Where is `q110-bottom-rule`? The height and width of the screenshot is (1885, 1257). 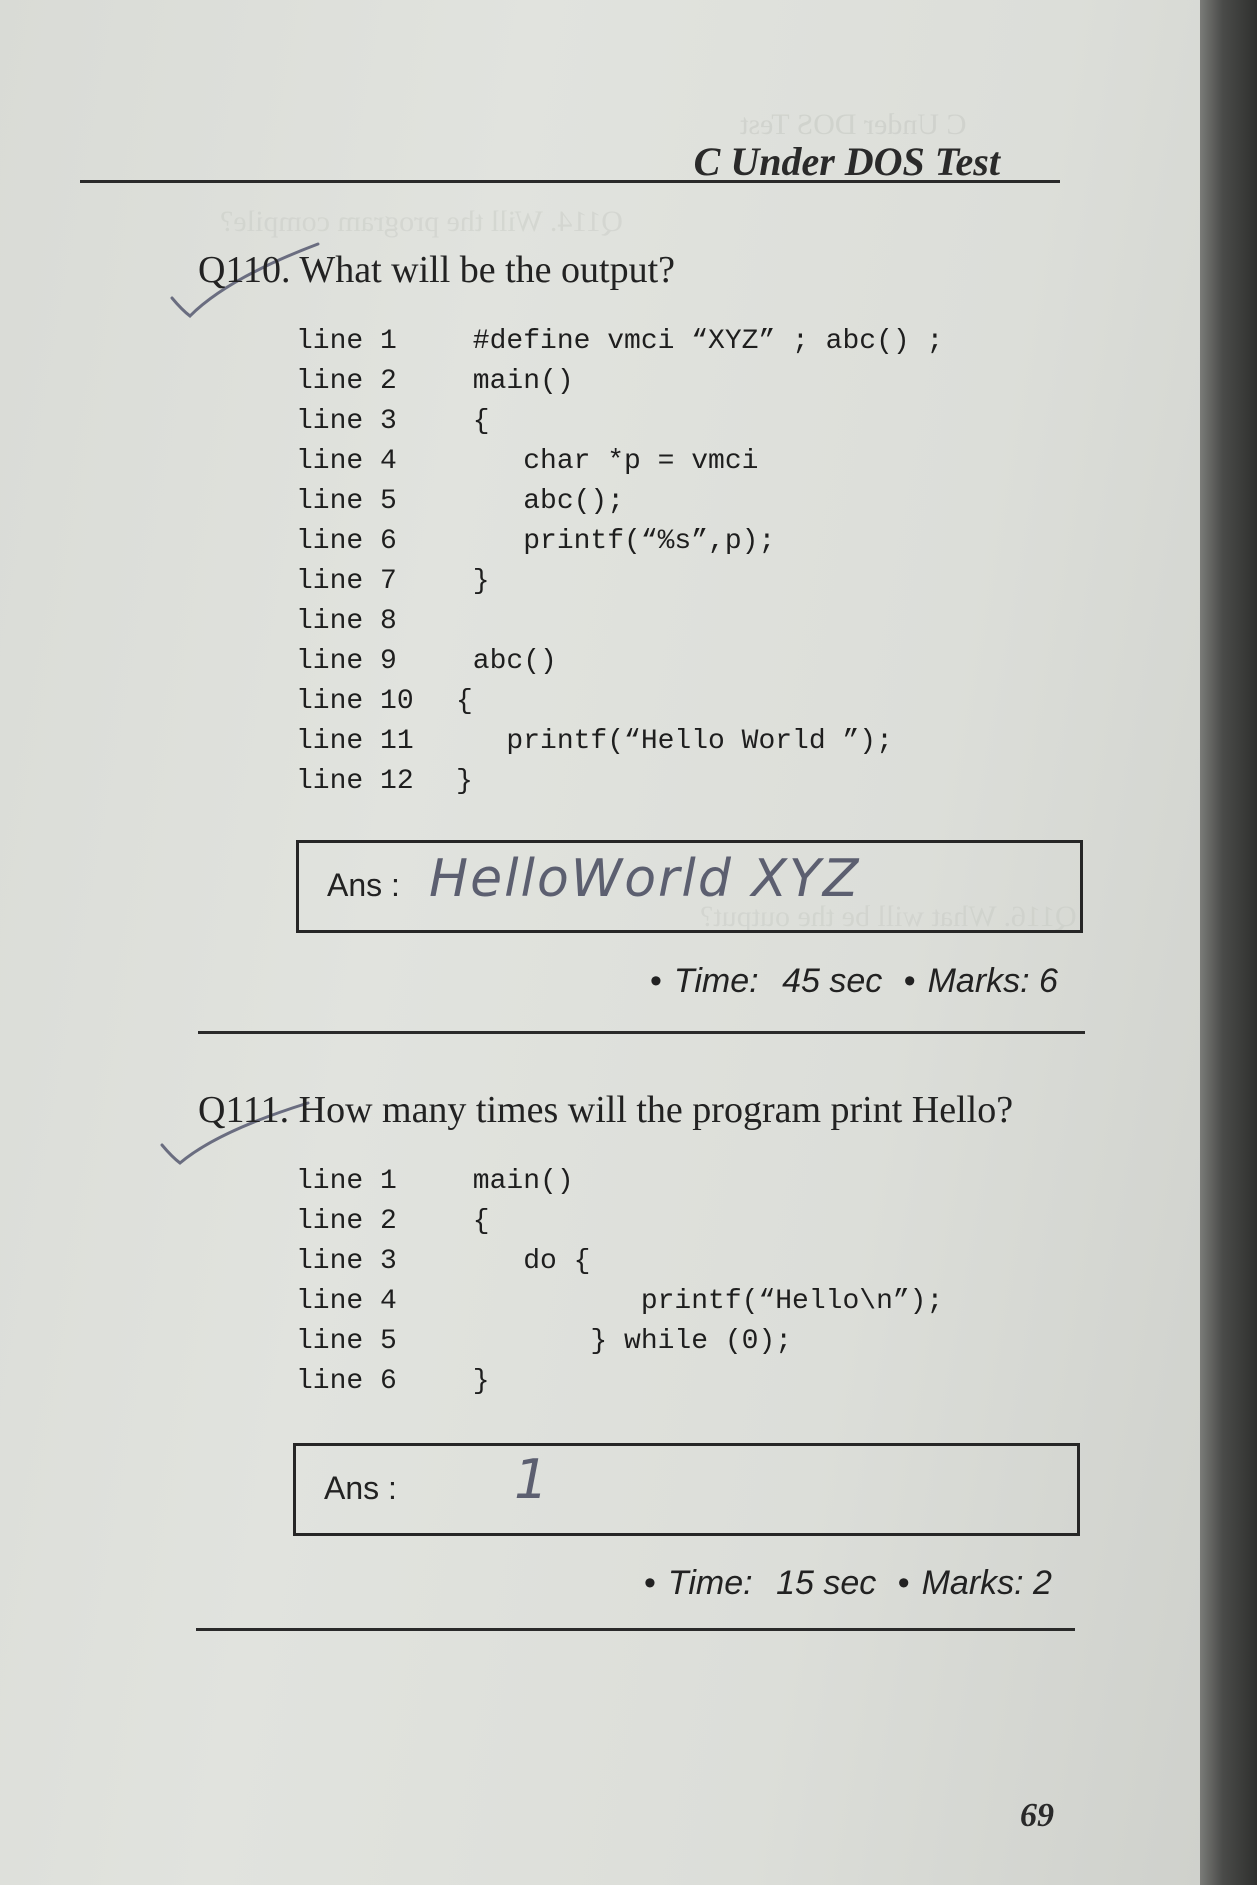
q110-bottom-rule is located at coordinates (641, 1032).